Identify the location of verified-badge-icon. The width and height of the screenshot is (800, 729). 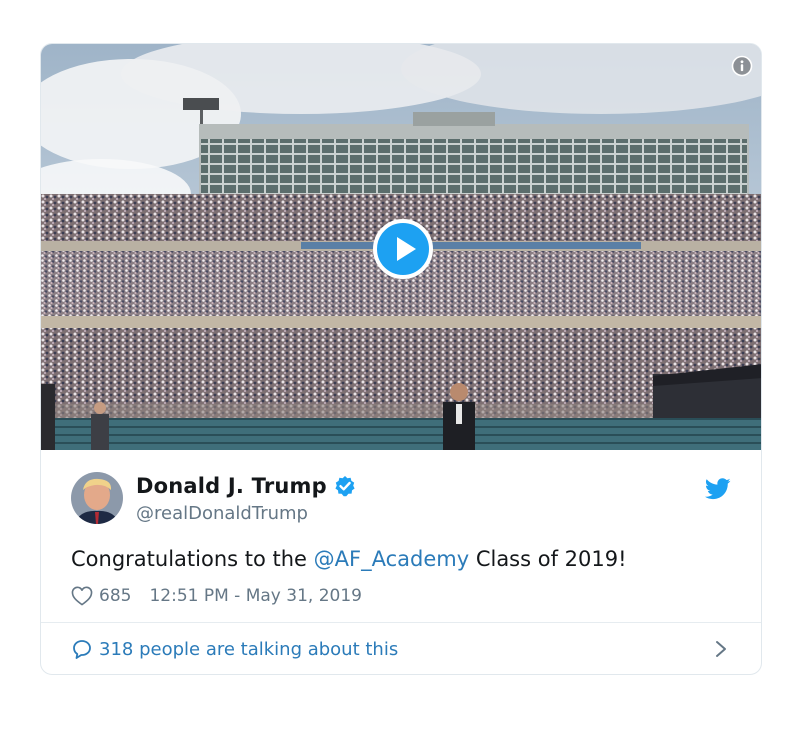
(345, 486).